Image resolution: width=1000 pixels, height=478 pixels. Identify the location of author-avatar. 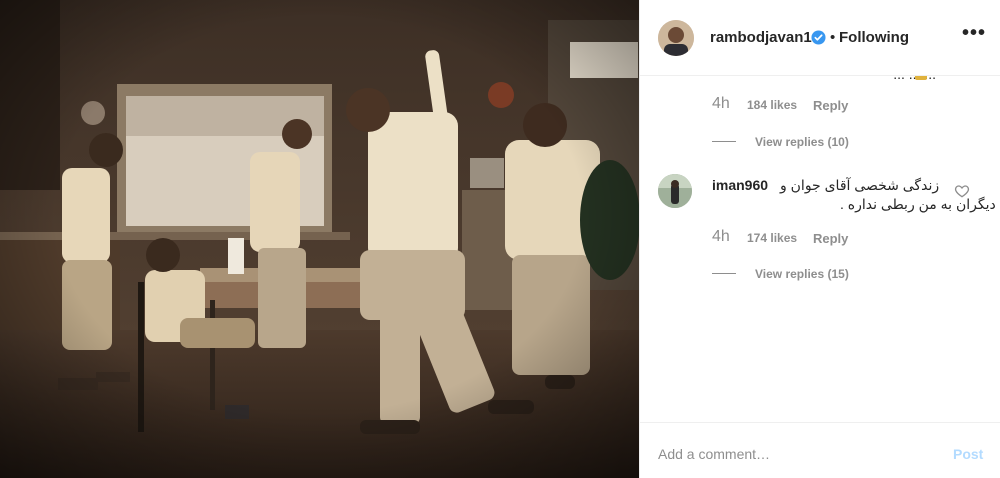
(676, 38).